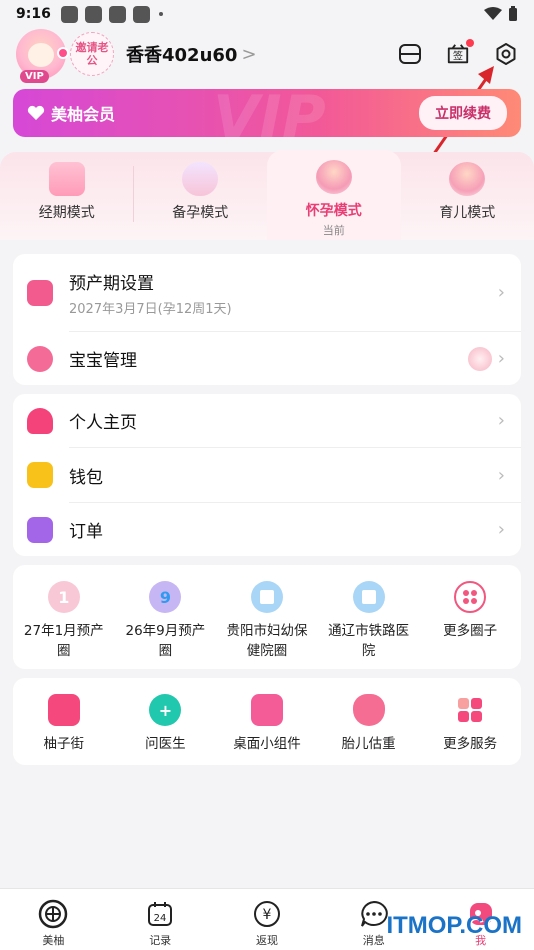 Image resolution: width=534 pixels, height=950 pixels. What do you see at coordinates (66, 213) in the screenshot?
I see `mode-label: 经期模式` at bounding box center [66, 213].